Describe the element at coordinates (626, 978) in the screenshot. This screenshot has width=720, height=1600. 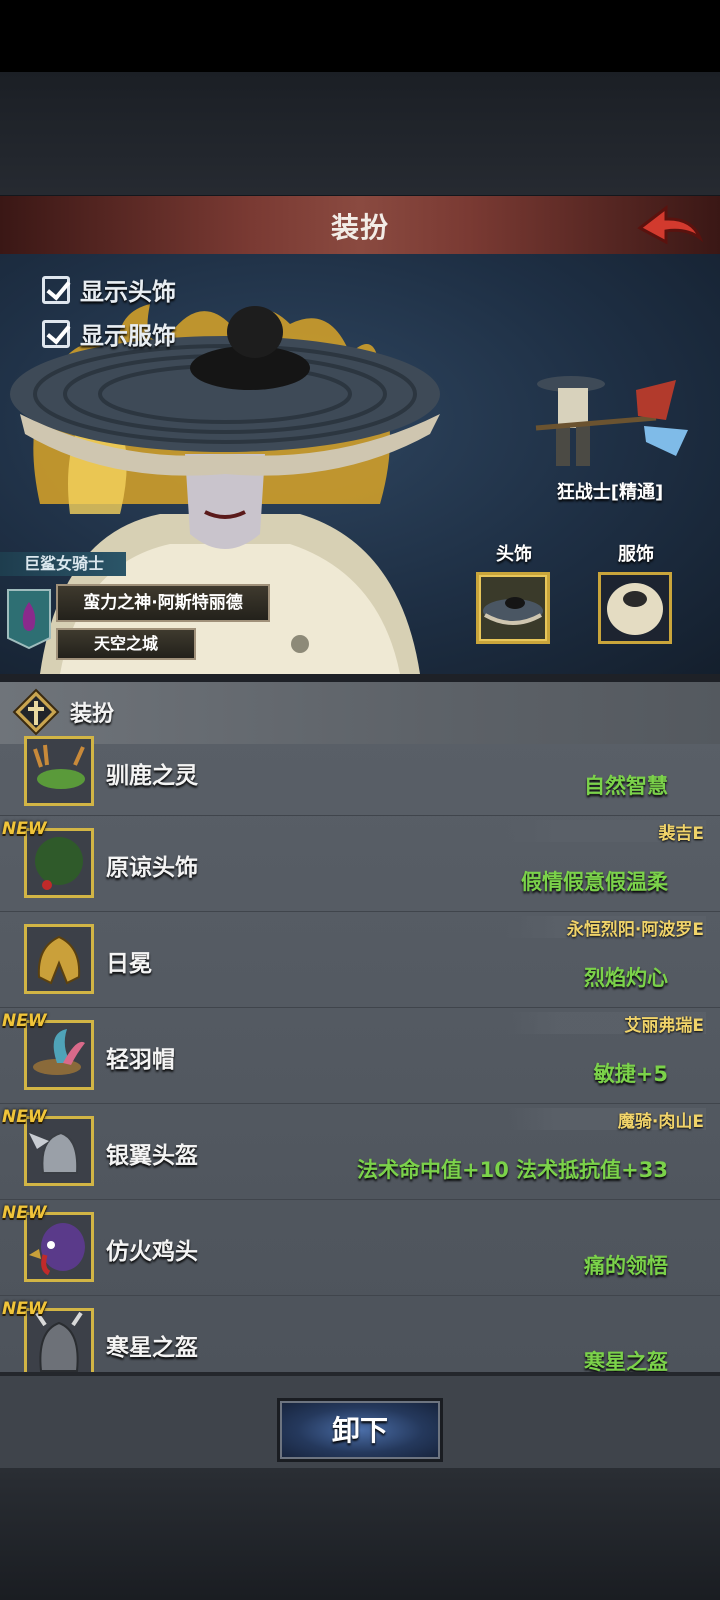
I see `item-effect: 烈焰灼心` at that location.